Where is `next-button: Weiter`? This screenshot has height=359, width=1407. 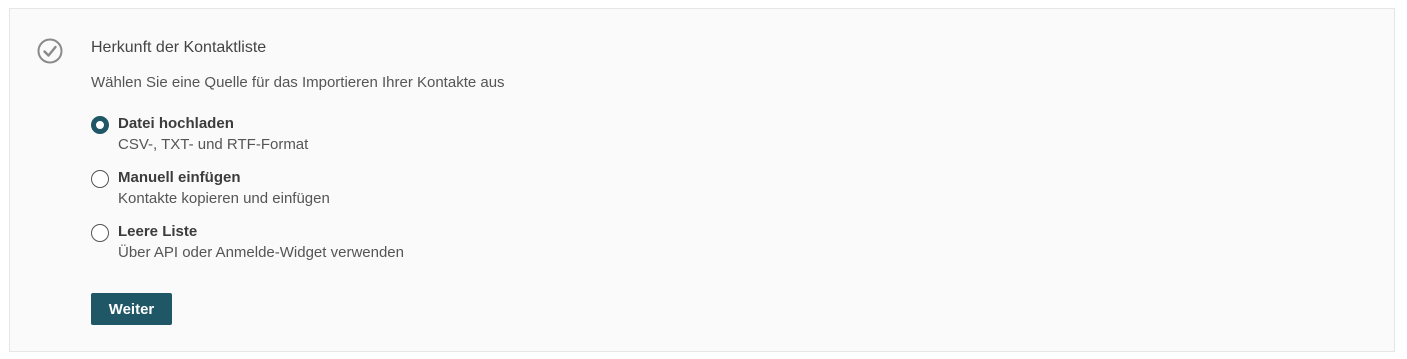
next-button: Weiter is located at coordinates (131, 309).